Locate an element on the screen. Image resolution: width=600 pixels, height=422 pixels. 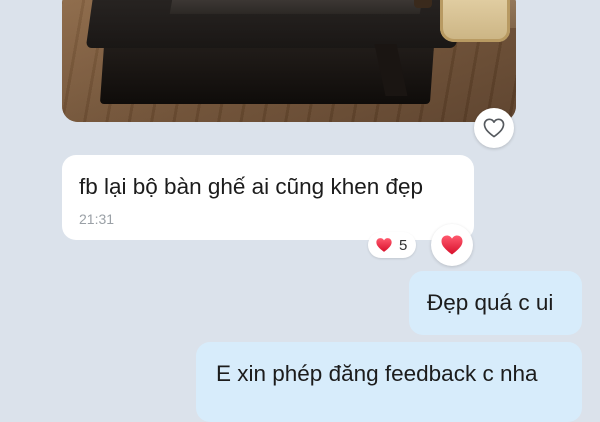
sent-message-text: E xin phép đăng feedback c nha is located at coordinates (377, 373).